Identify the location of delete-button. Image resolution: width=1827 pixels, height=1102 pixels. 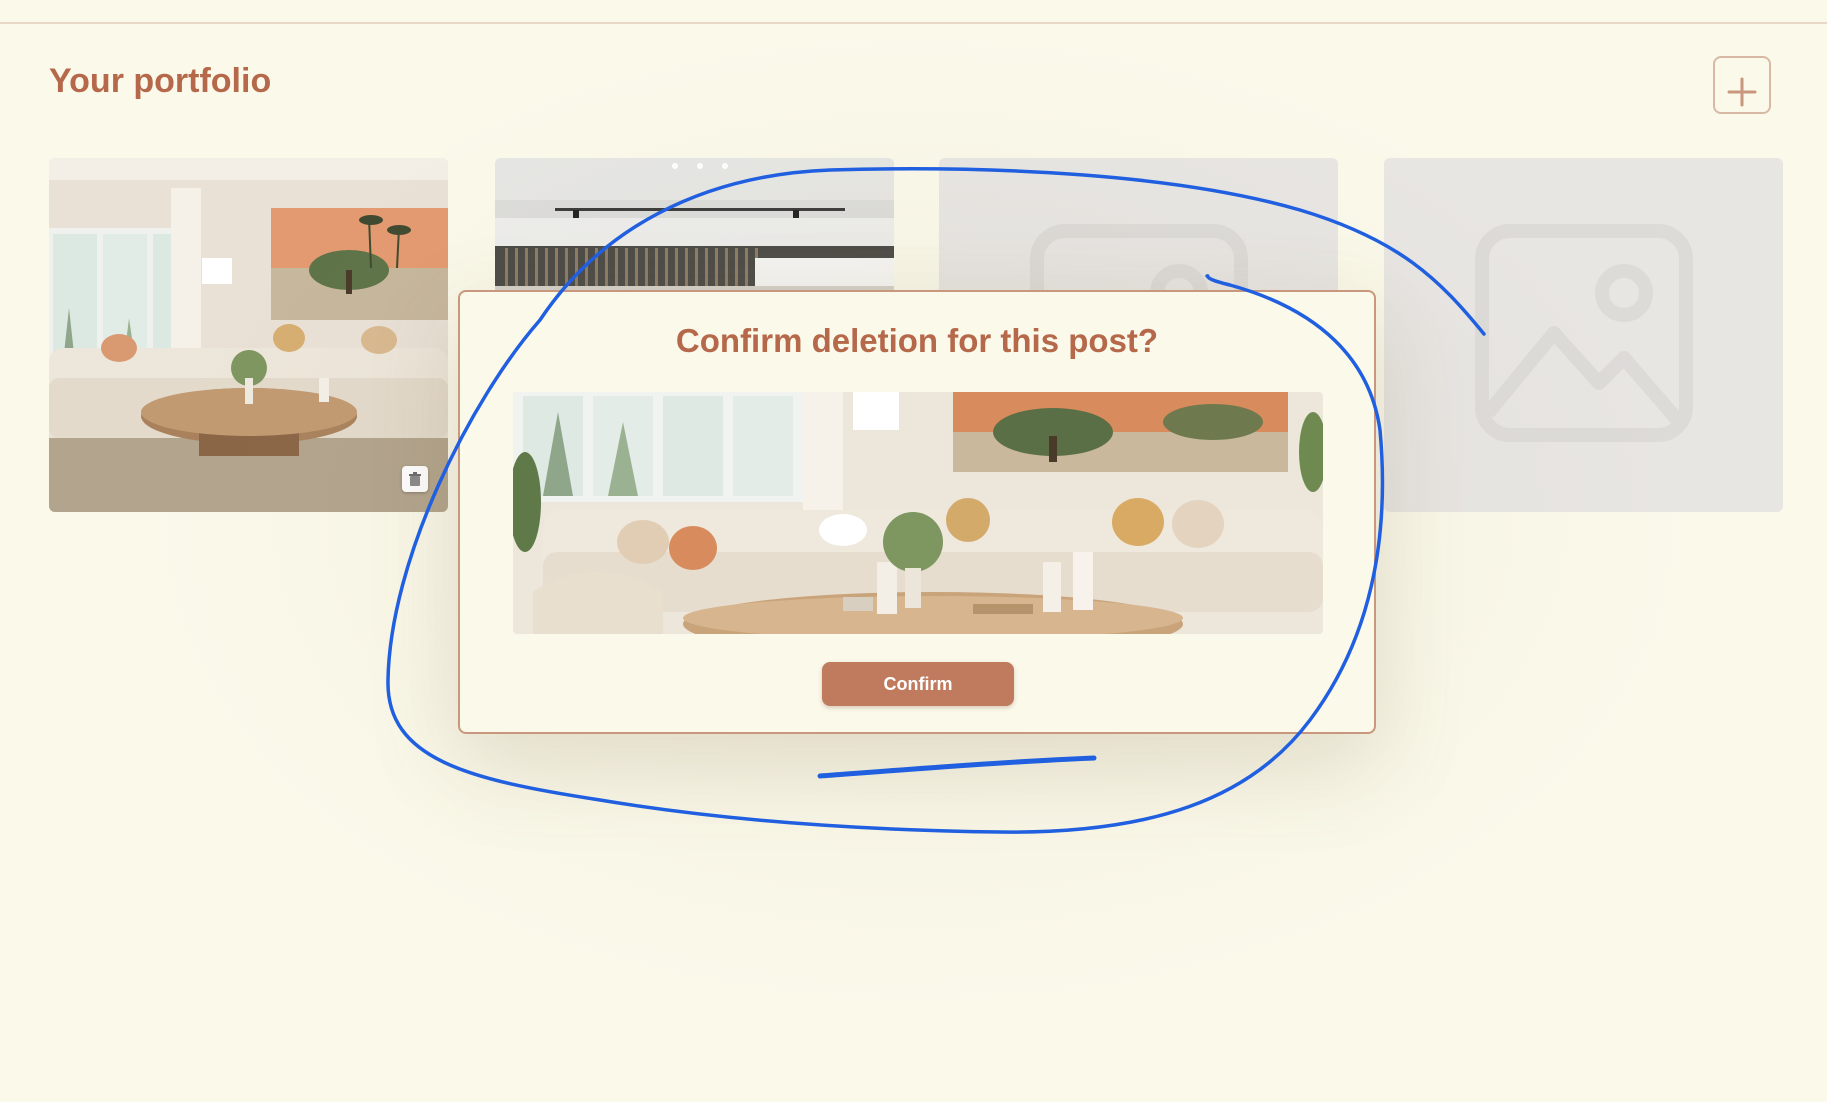
(415, 479).